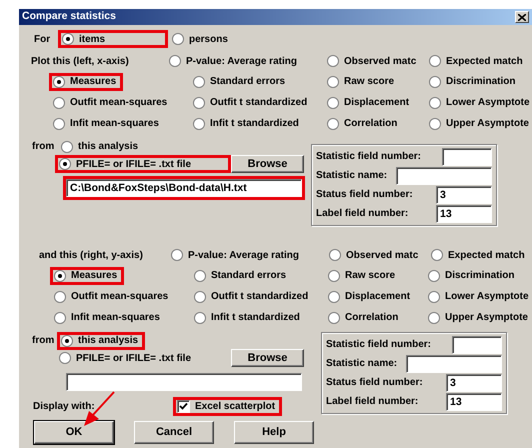 This screenshot has width=532, height=448. What do you see at coordinates (64, 406) in the screenshot?
I see `display-label: Display with:` at bounding box center [64, 406].